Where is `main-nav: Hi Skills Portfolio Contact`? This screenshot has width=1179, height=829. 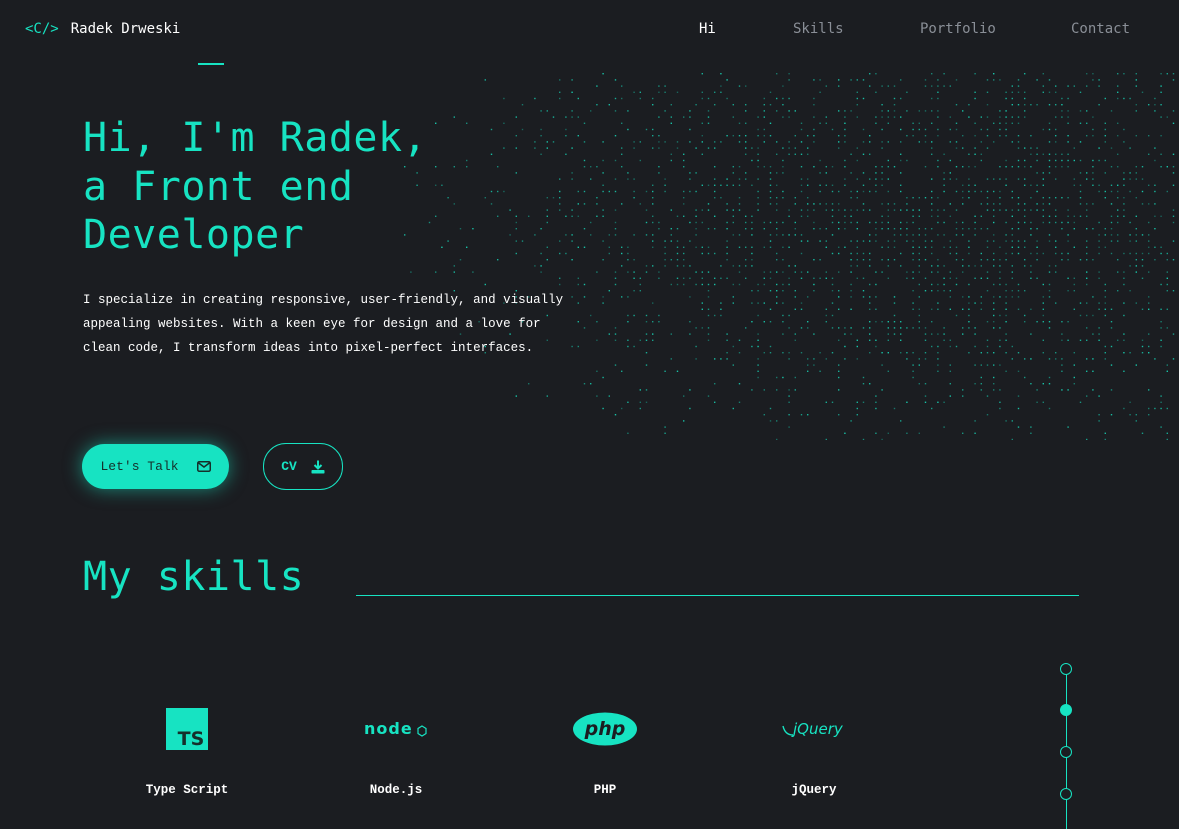
main-nav: Hi Skills Portfolio Contact is located at coordinates (589, 31).